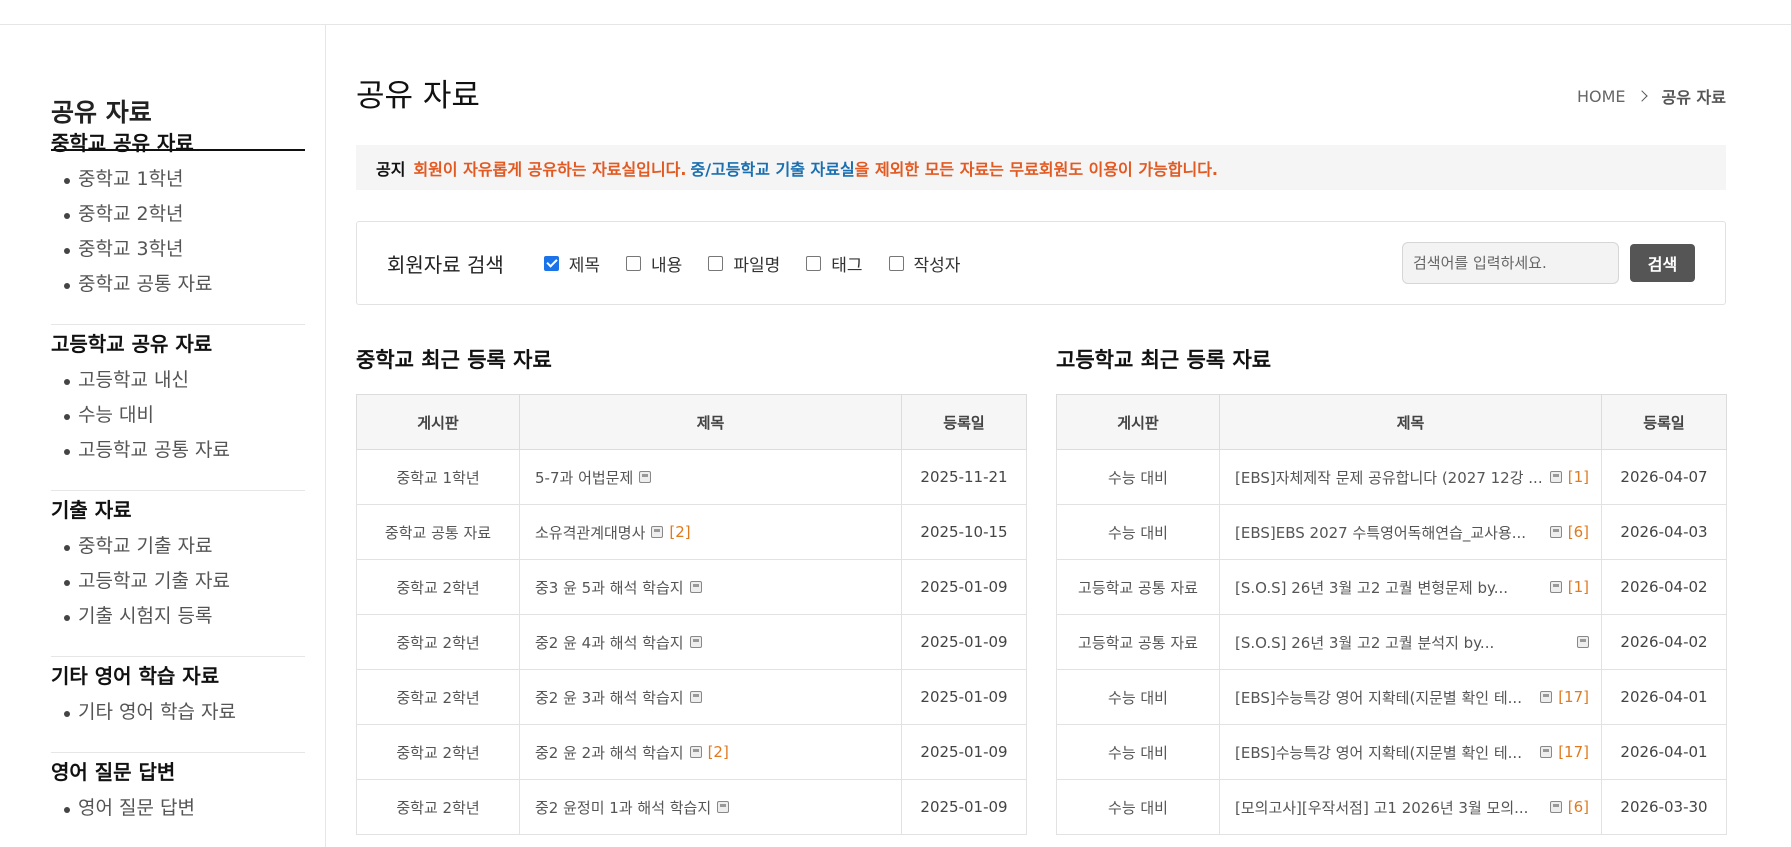 The image size is (1791, 847). What do you see at coordinates (654, 263) in the screenshot?
I see `search-option-checkbox: 내용` at bounding box center [654, 263].